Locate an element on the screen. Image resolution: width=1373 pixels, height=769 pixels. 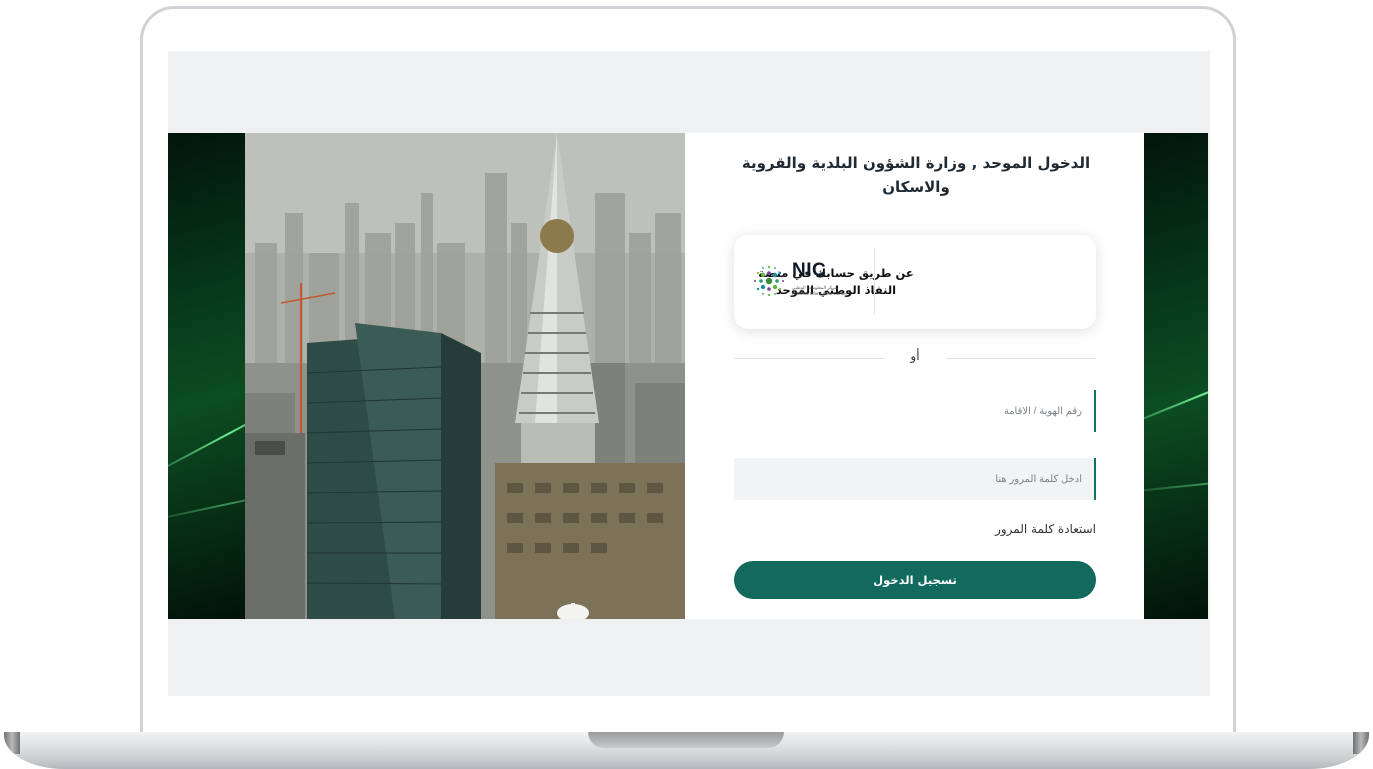
nic-dots-icon is located at coordinates (769, 281).